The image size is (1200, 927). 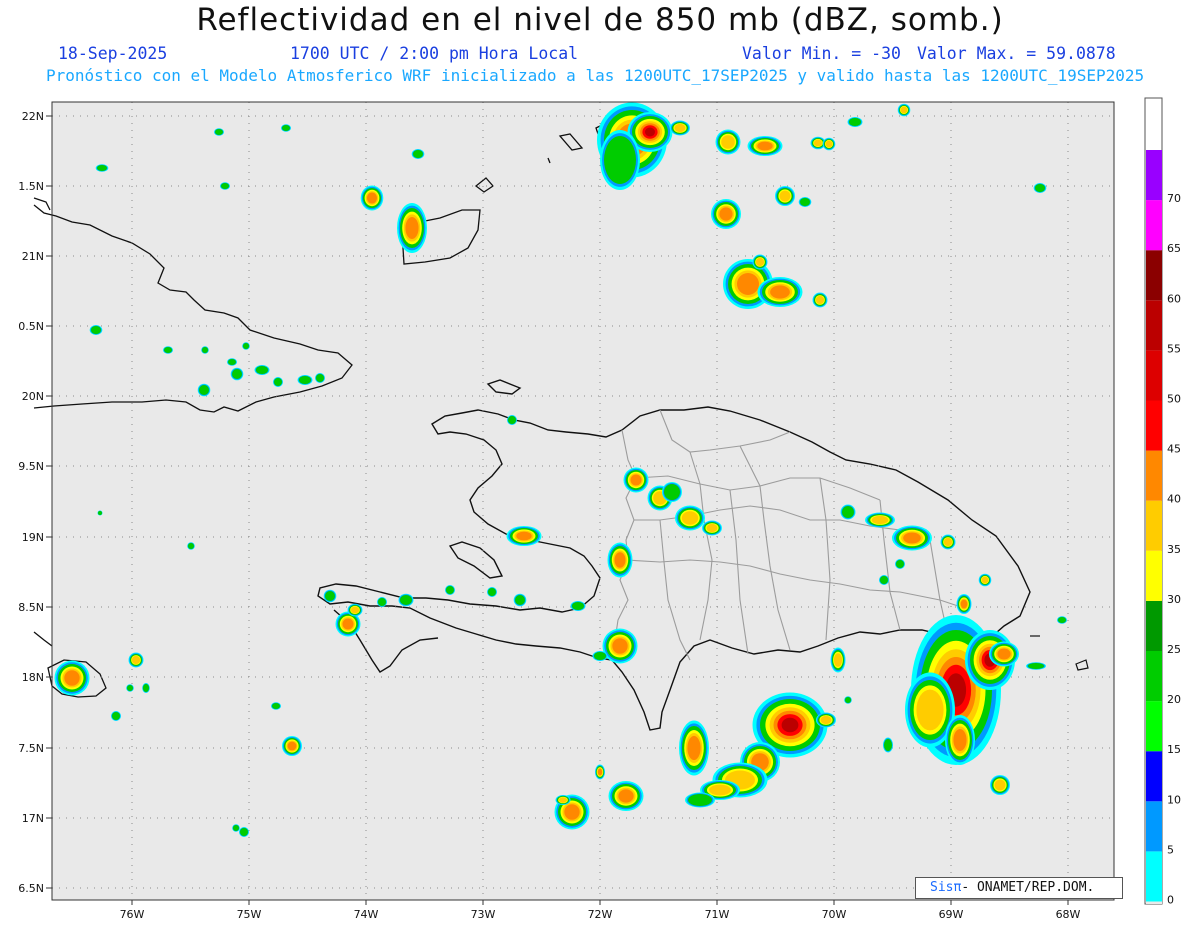 I want to click on colorbar-label: 65, so click(x=1174, y=248).